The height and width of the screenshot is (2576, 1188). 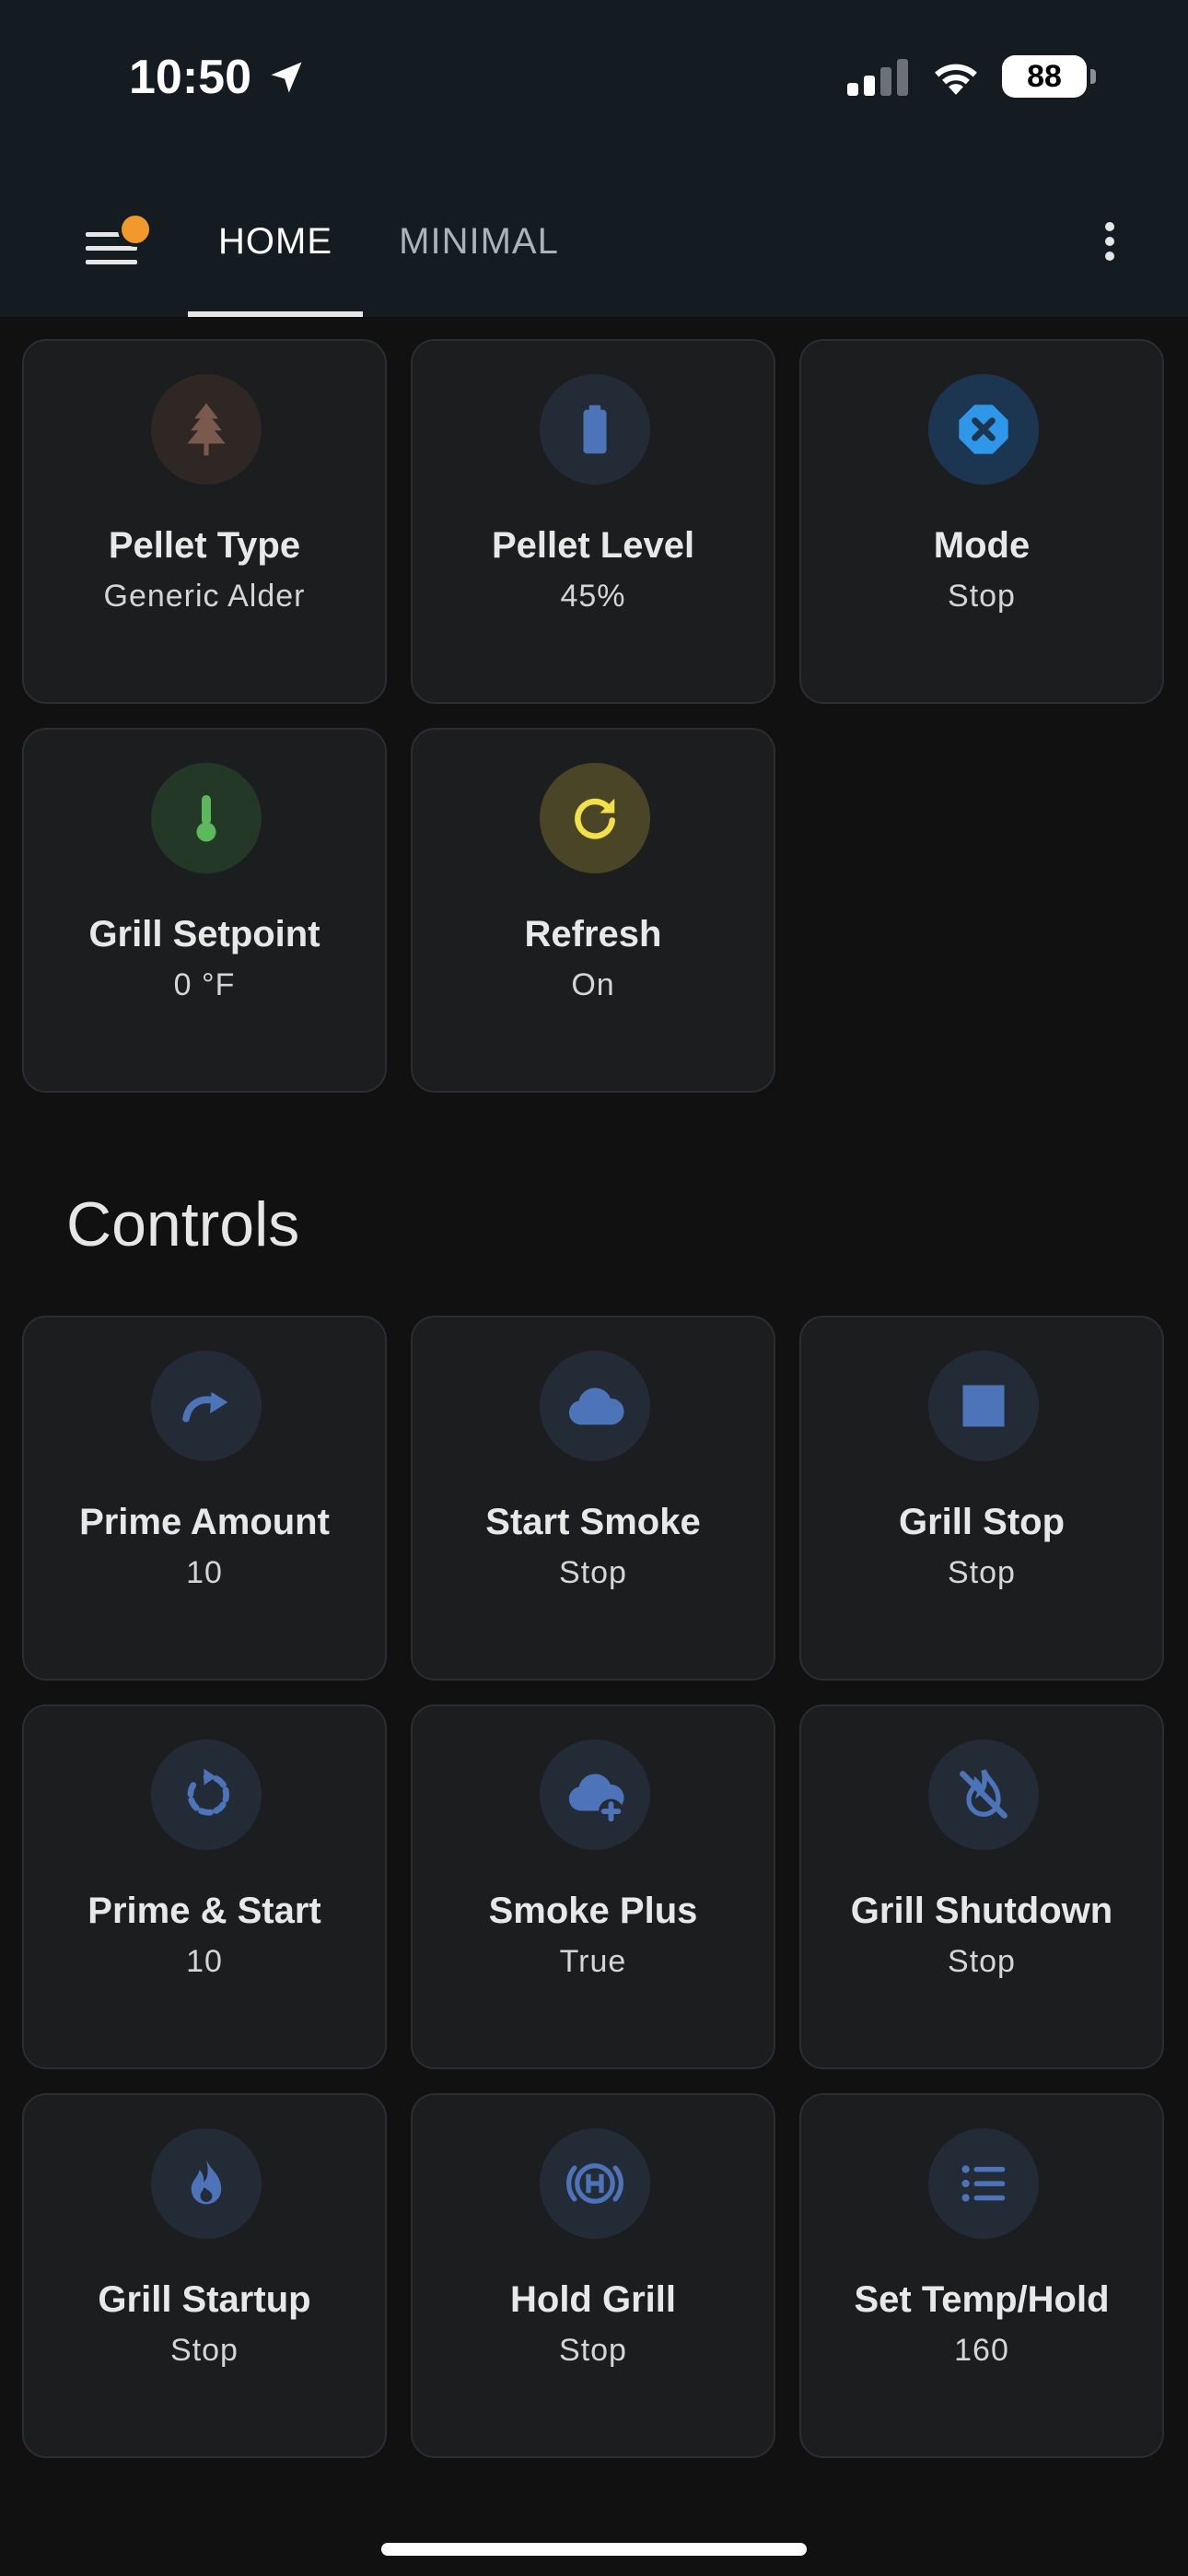 I want to click on list-icon, so click(x=983, y=2183).